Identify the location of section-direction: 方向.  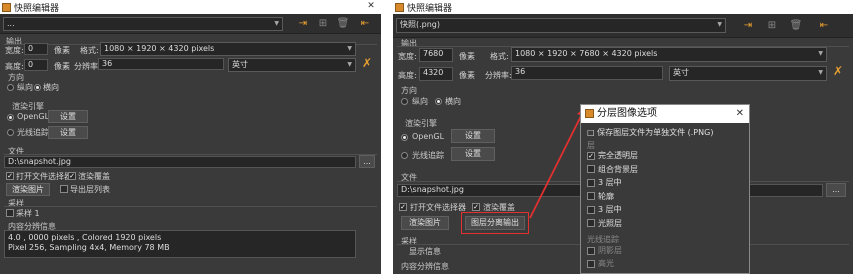
(409, 90).